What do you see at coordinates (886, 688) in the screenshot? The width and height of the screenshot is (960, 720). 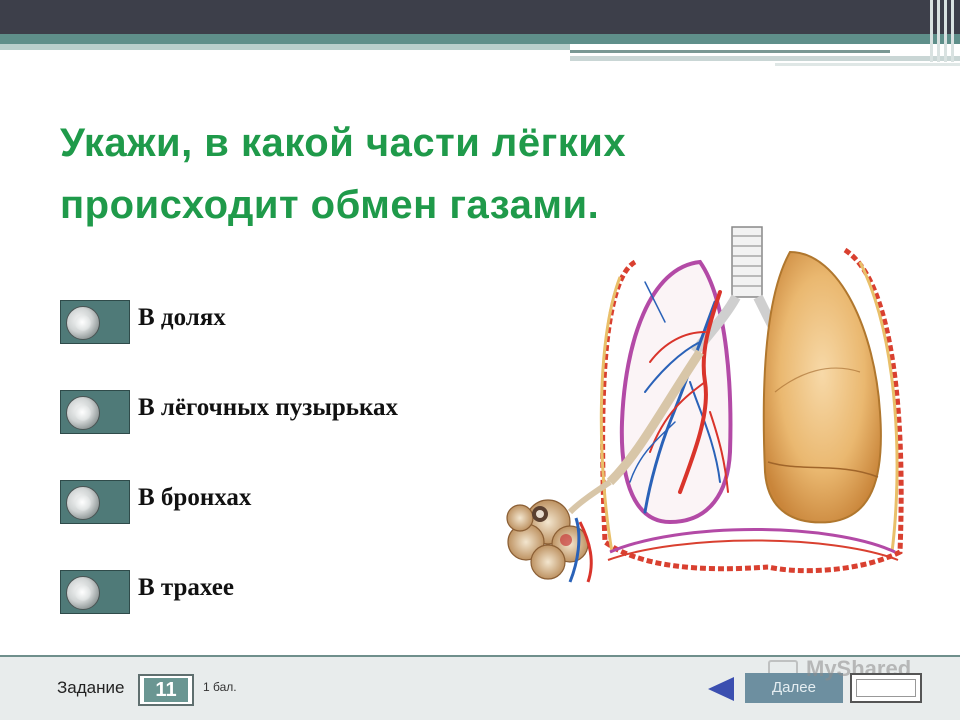 I see `finish-button` at bounding box center [886, 688].